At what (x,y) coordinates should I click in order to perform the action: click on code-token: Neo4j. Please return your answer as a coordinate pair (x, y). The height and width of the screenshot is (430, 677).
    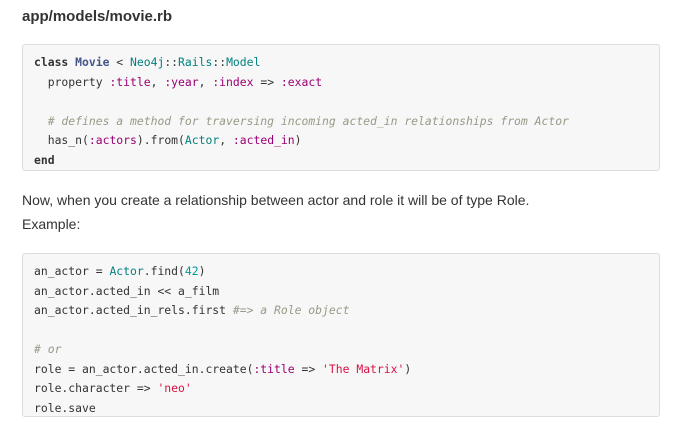
    Looking at the image, I should click on (147, 62).